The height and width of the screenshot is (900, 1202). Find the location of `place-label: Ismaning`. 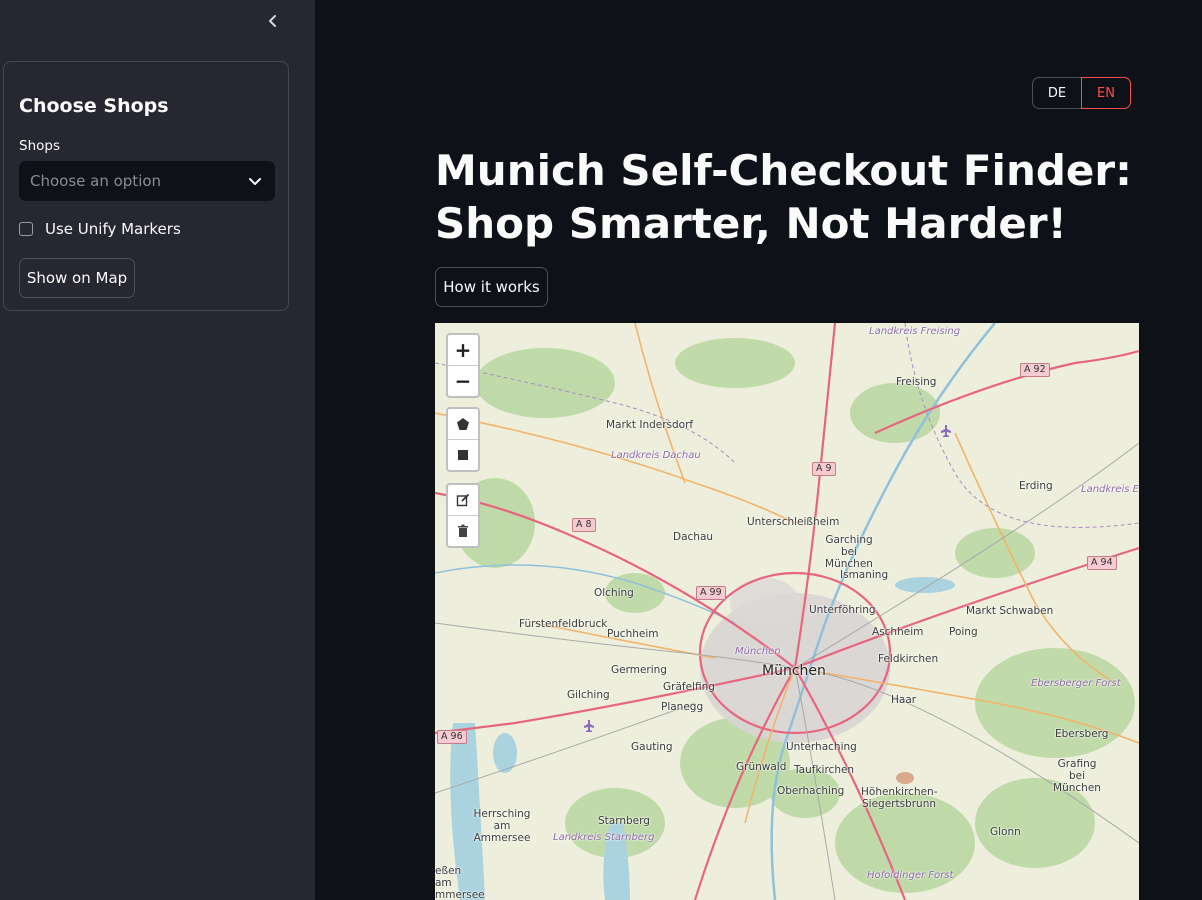

place-label: Ismaning is located at coordinates (864, 575).